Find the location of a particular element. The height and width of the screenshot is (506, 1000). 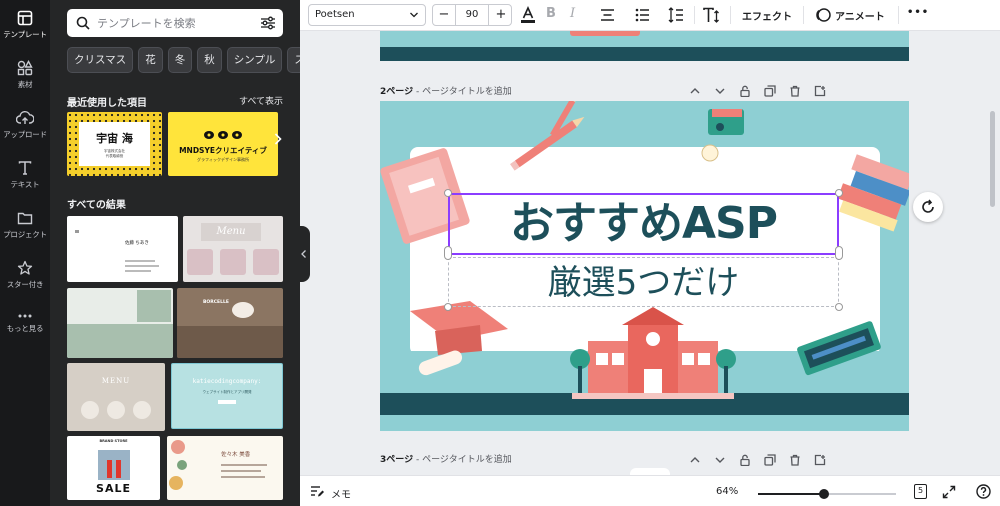

rail-item-templates: テンプレート is located at coordinates (25, 25).